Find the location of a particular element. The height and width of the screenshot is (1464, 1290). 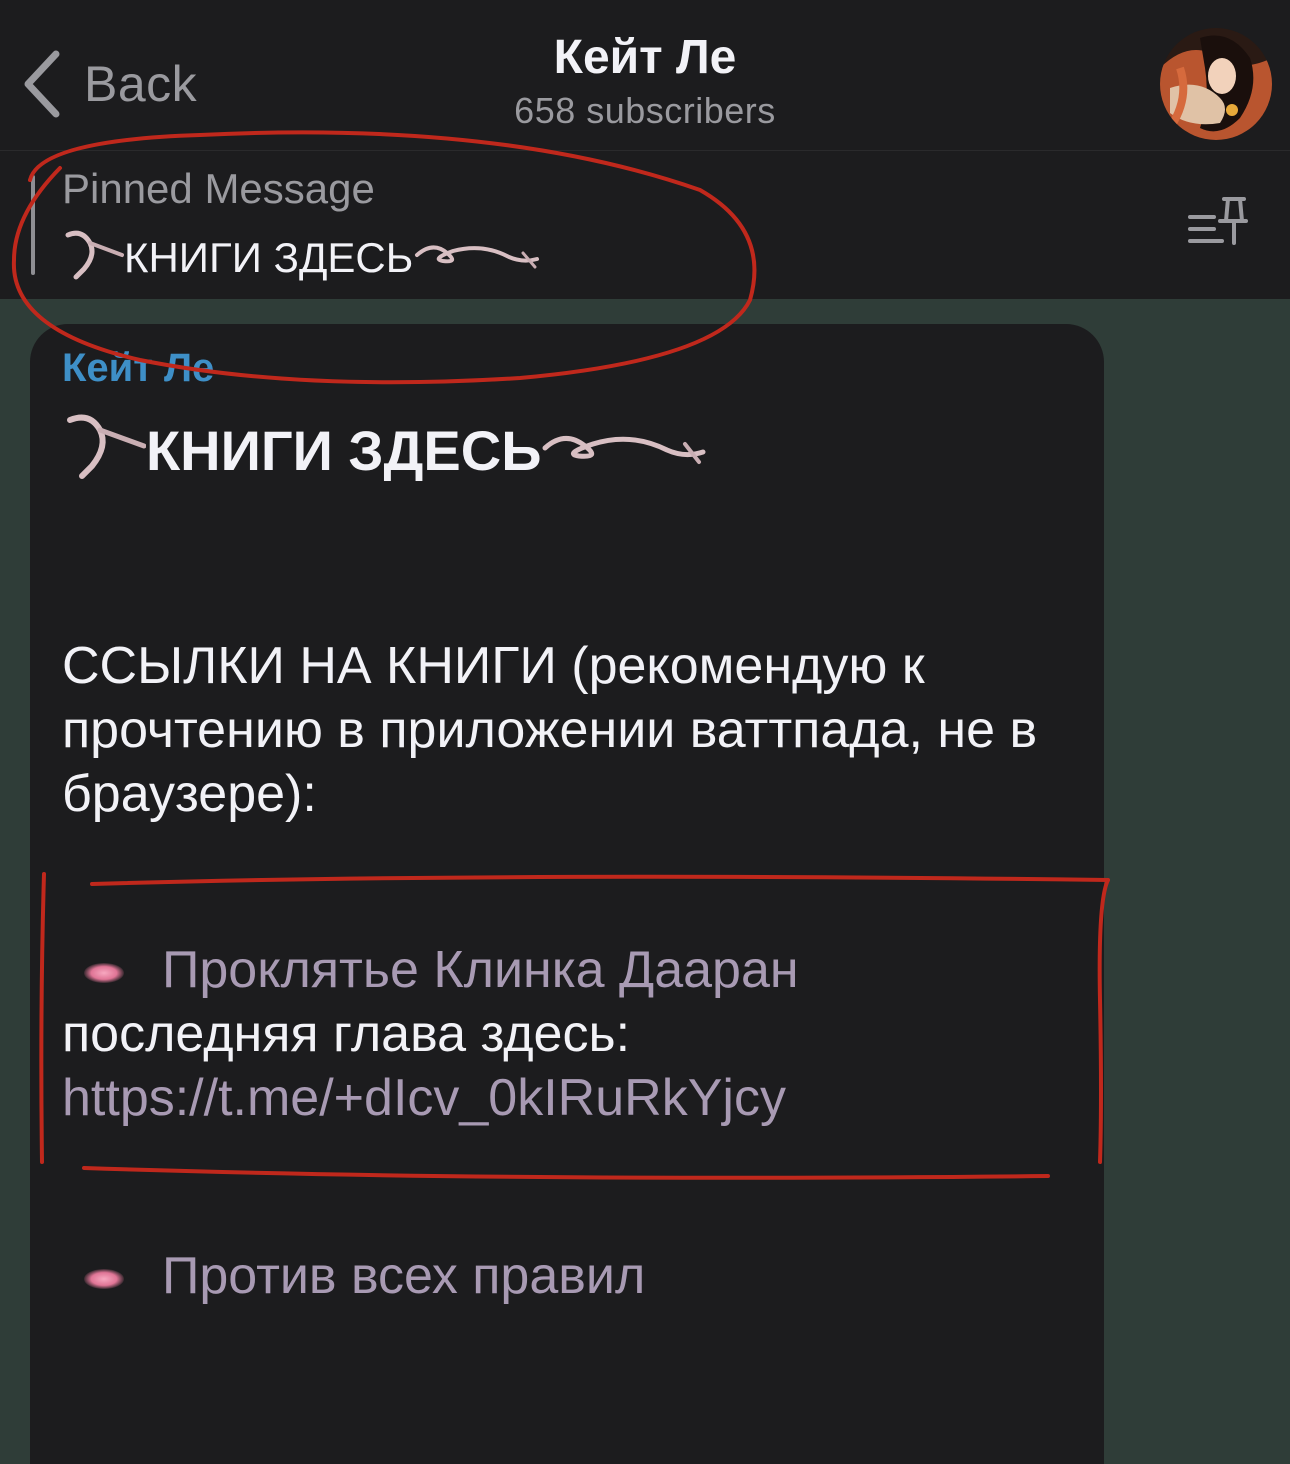

pinned-text: КНИГИ ЗДЕСЬ is located at coordinates (269, 257).